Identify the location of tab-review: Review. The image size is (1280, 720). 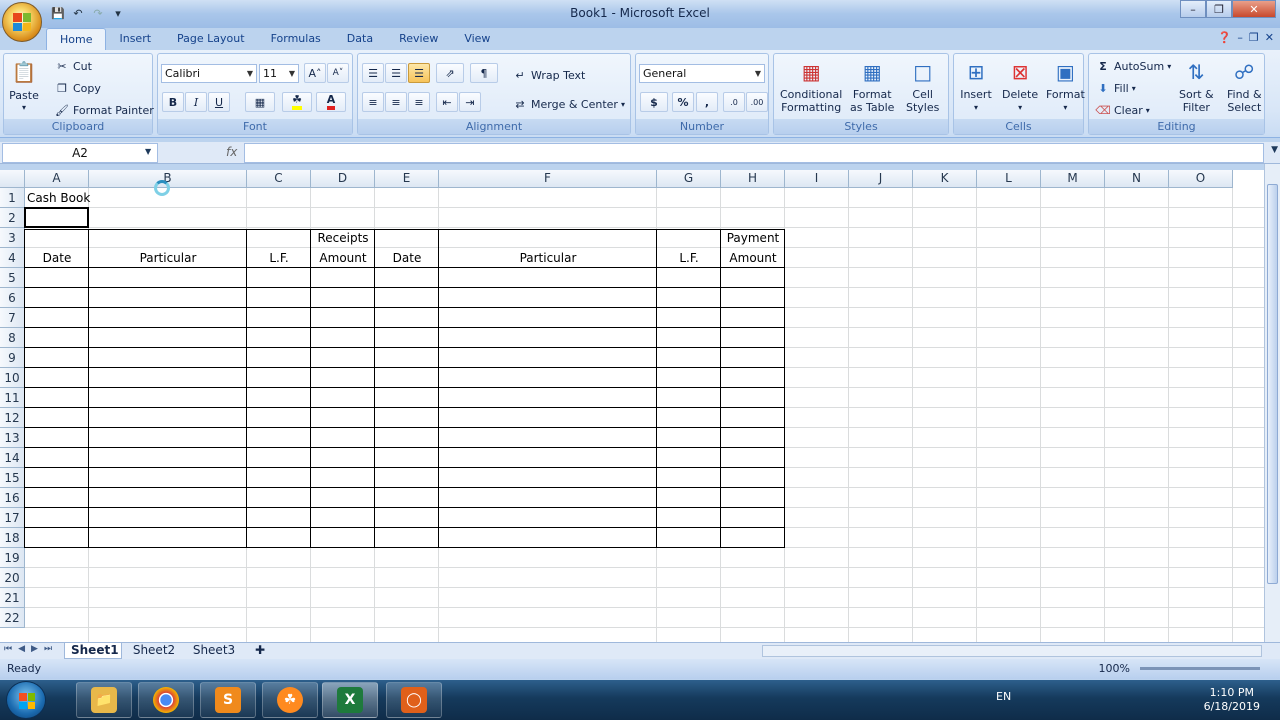
(418, 39).